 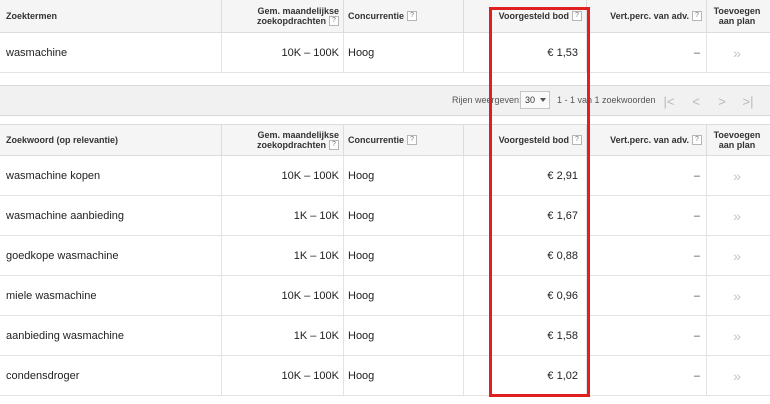 I want to click on next-page-button: >, so click(x=722, y=101).